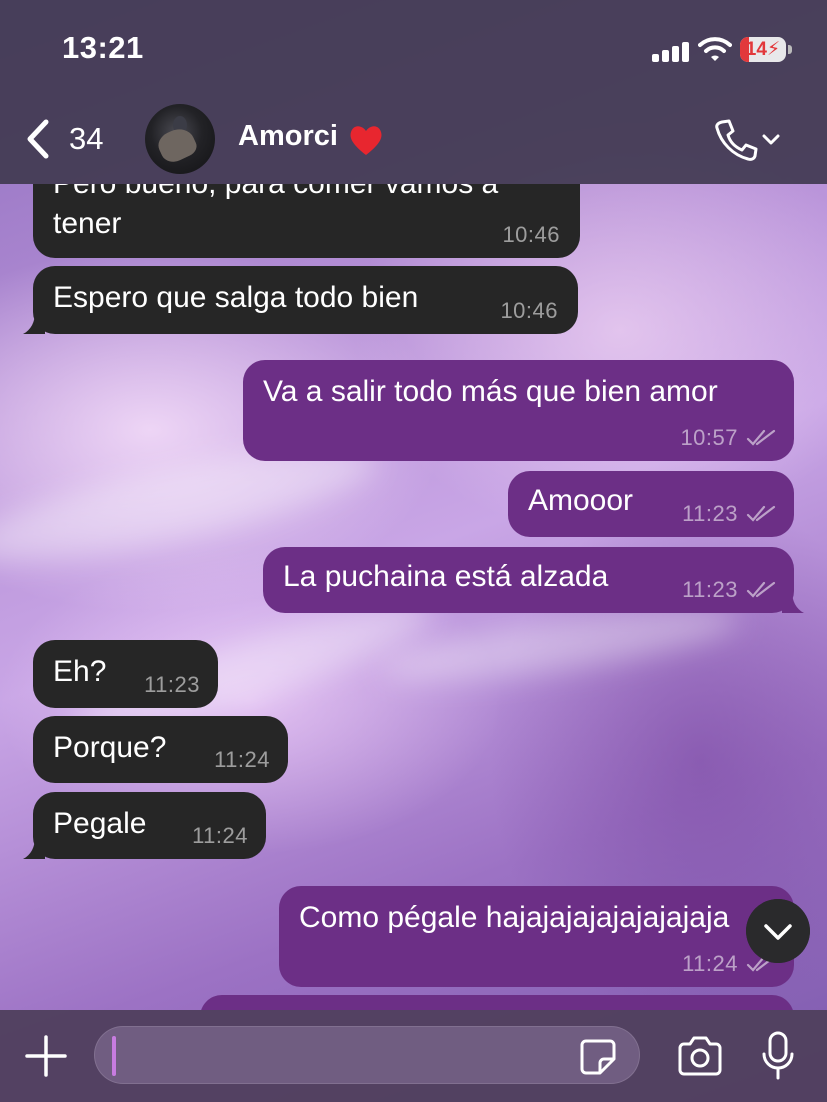  I want to click on cellular-signal-icon, so click(671, 51).